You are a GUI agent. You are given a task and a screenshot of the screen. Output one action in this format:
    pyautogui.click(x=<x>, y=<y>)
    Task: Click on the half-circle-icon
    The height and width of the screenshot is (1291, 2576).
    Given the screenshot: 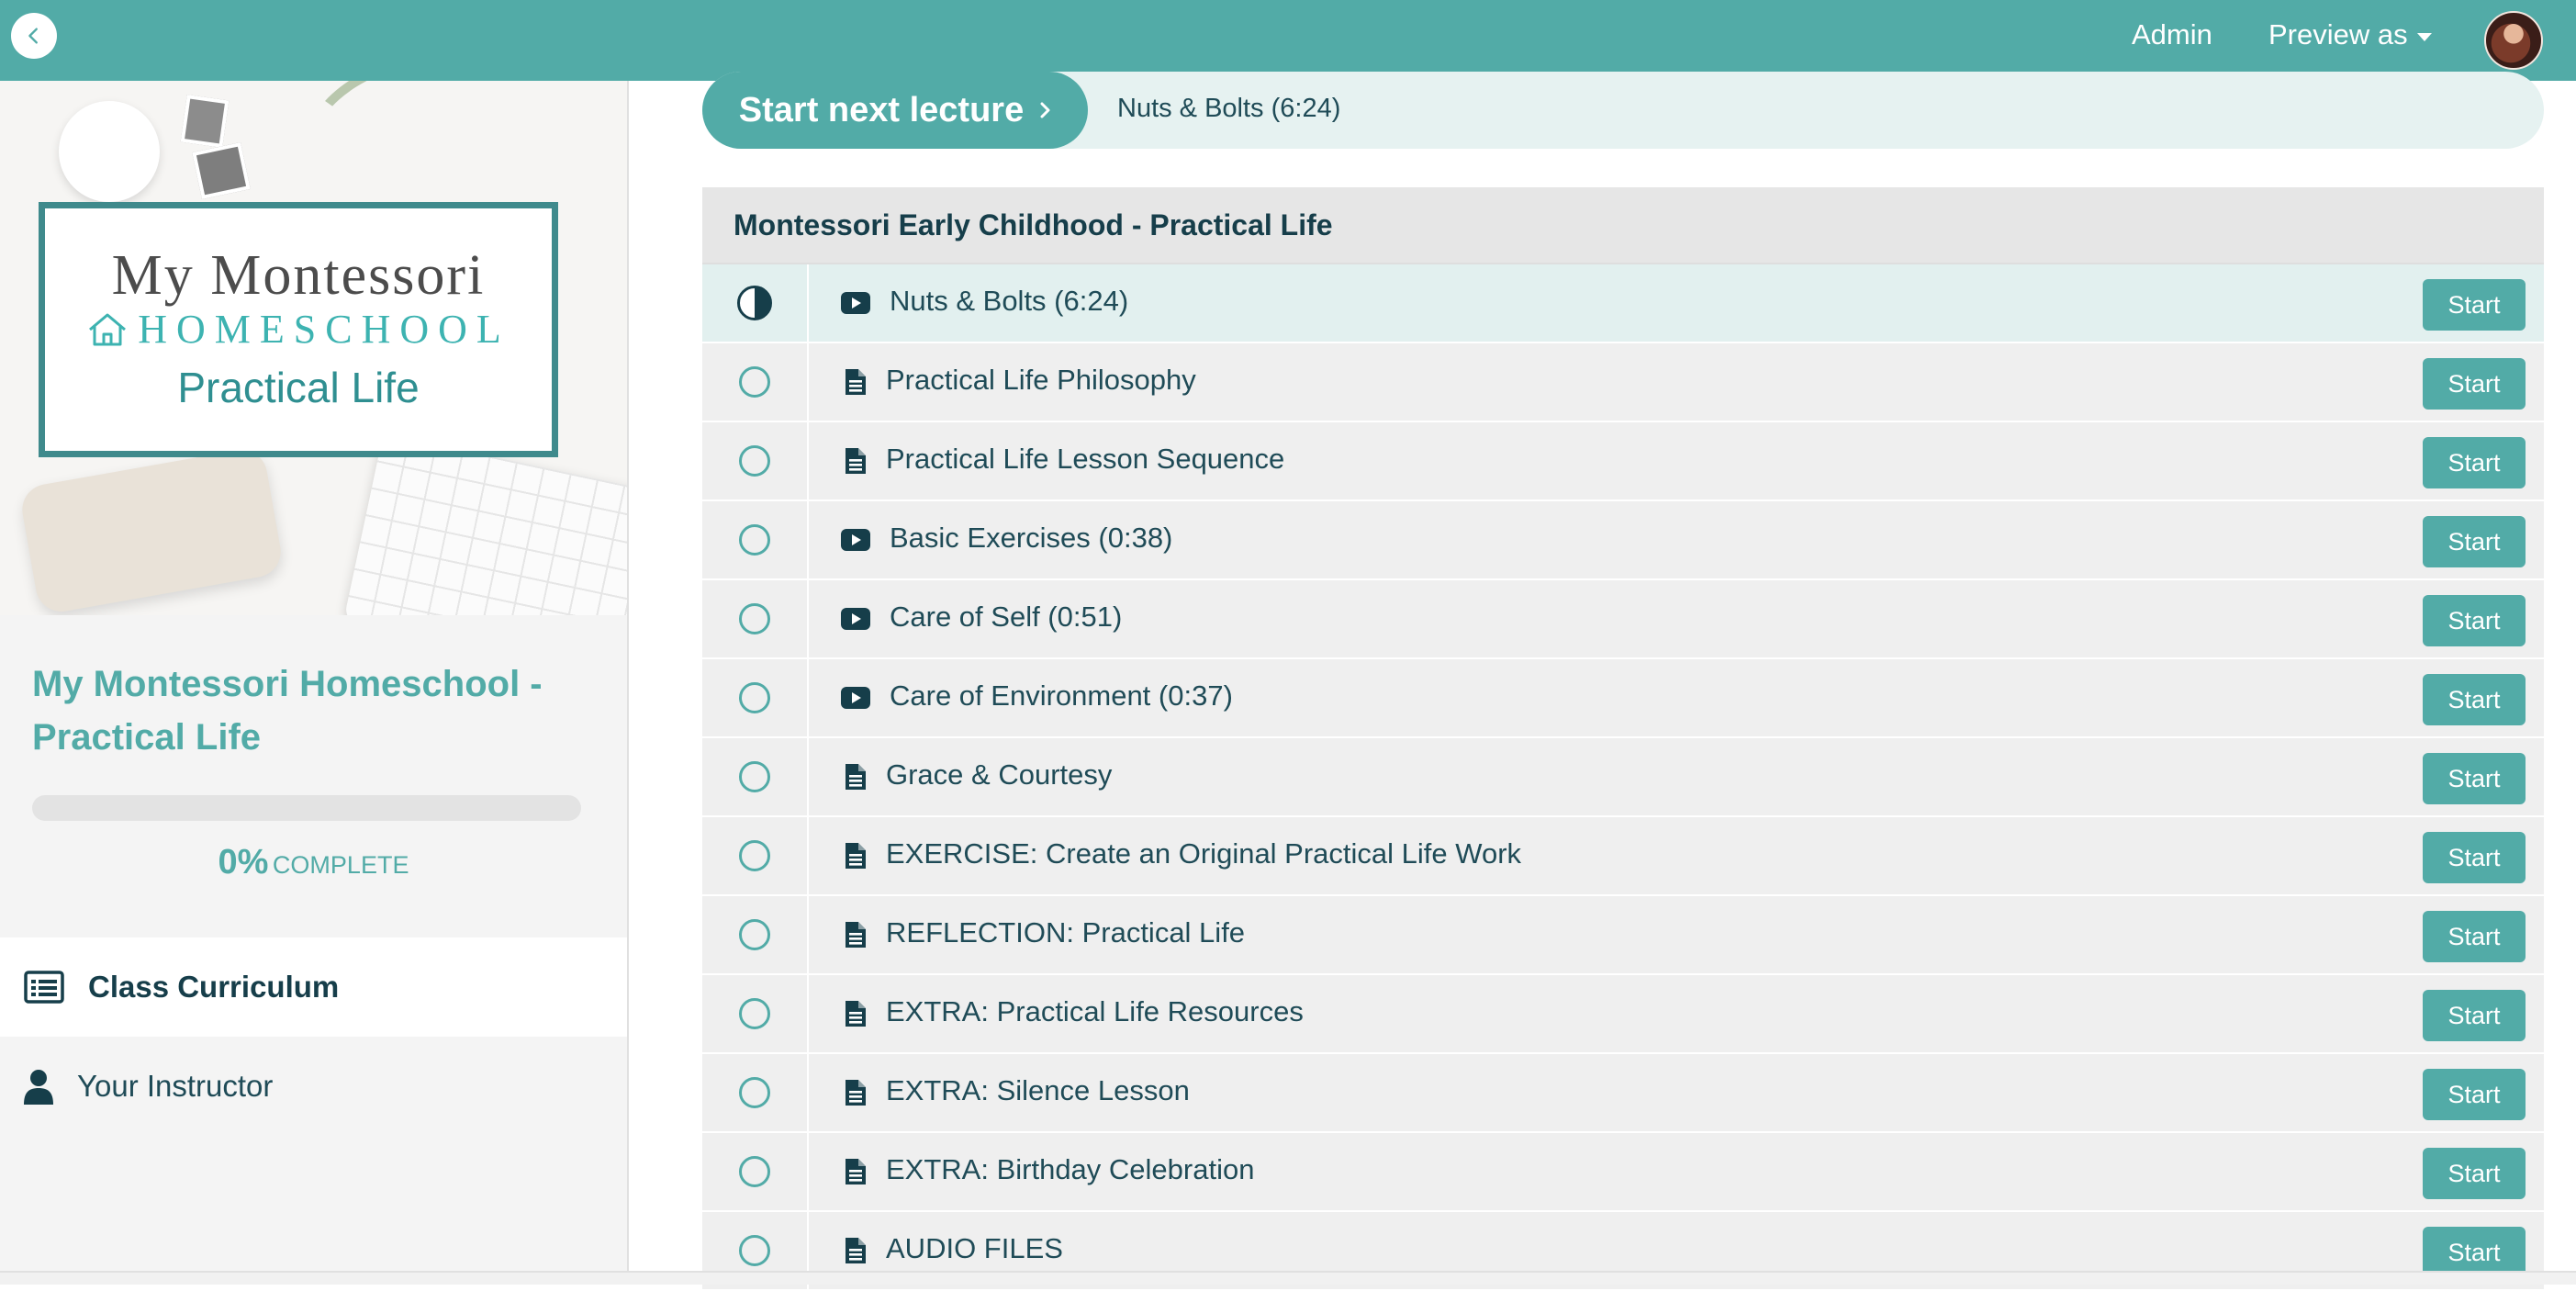 What is the action you would take?
    pyautogui.click(x=754, y=303)
    